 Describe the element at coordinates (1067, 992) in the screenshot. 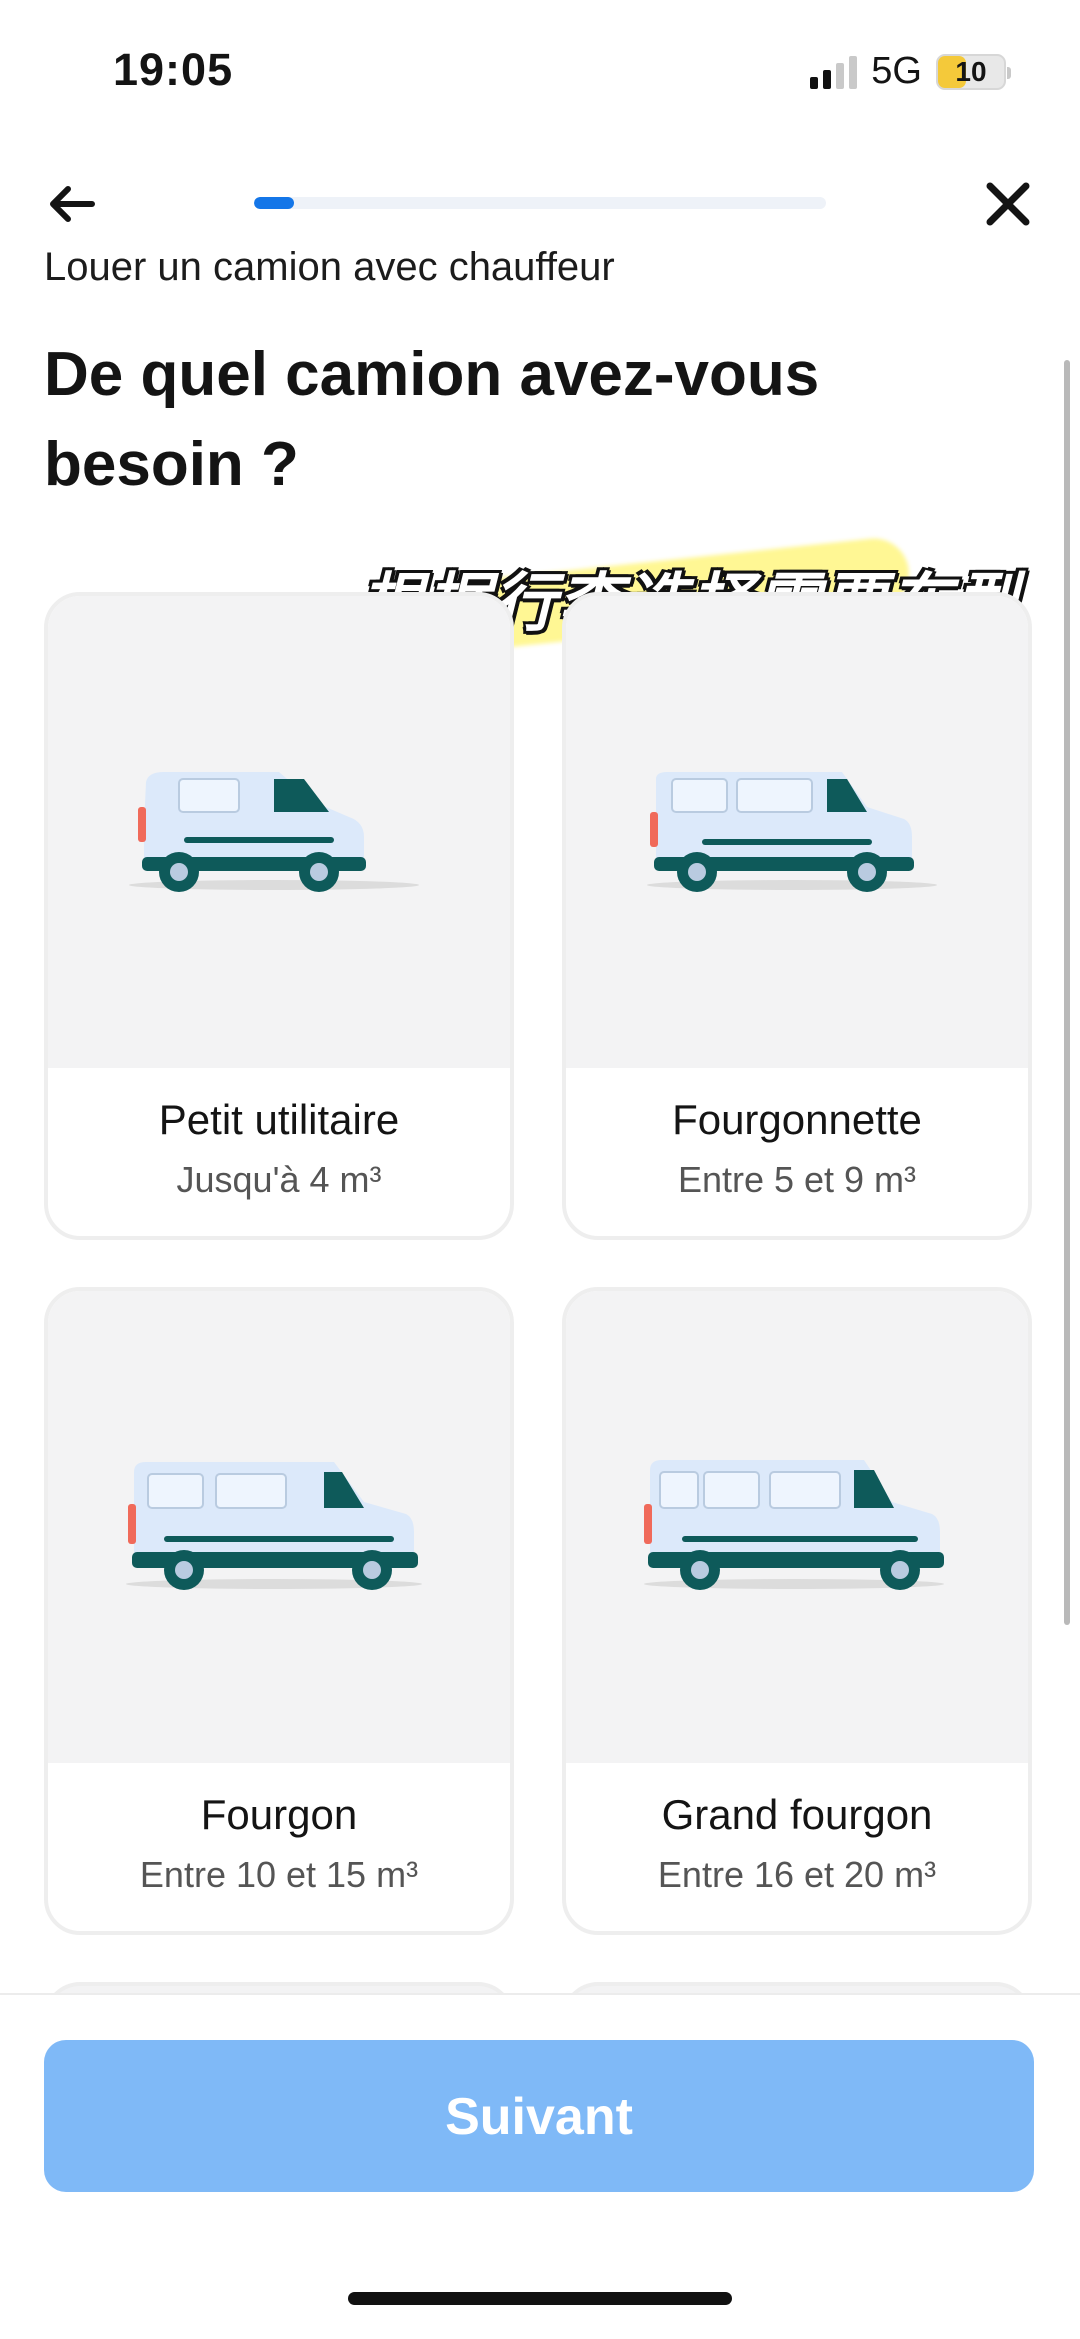

I see `scrollbar` at that location.